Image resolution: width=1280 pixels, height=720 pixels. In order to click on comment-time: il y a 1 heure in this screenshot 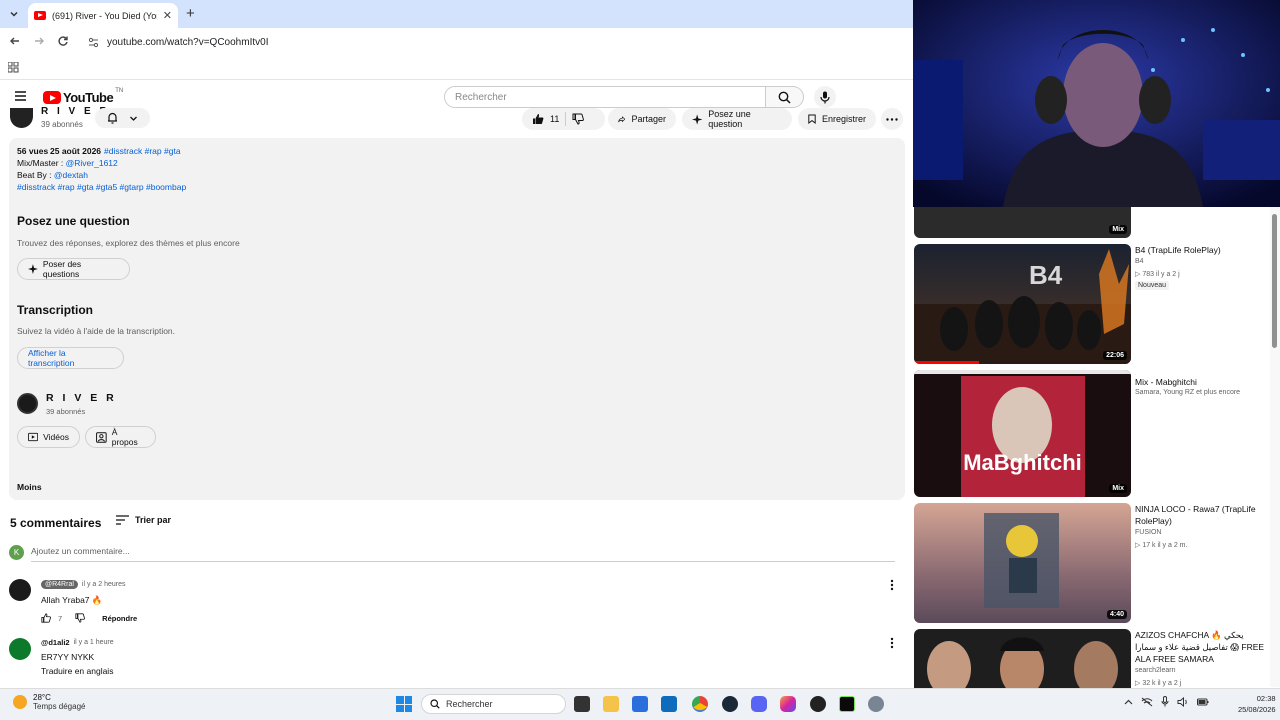, I will do `click(94, 642)`.